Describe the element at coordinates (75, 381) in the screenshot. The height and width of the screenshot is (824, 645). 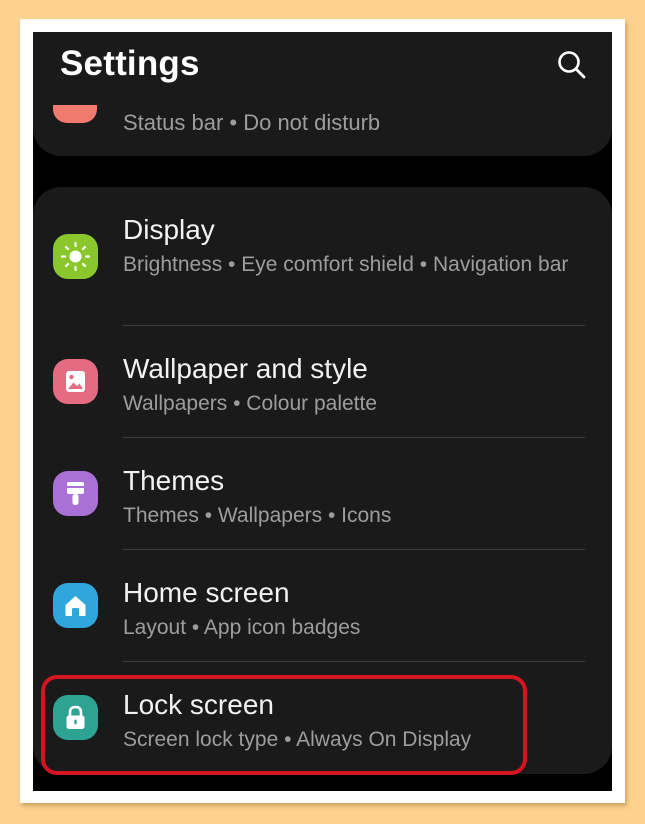
I see `image-icon` at that location.